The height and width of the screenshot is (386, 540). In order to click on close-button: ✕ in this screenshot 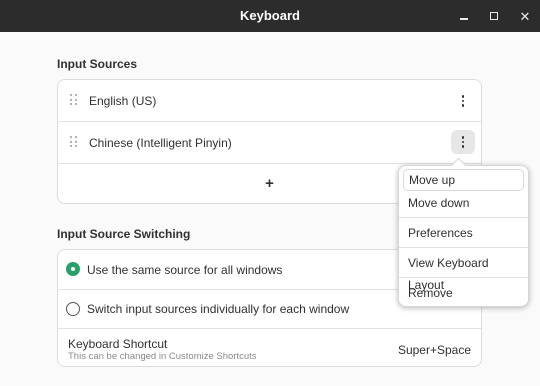, I will do `click(525, 16)`.